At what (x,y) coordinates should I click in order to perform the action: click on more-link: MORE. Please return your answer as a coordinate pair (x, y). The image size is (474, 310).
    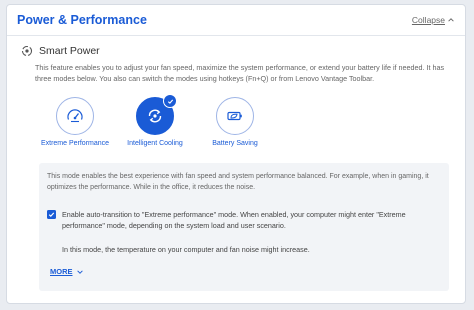
    Looking at the image, I should click on (67, 271).